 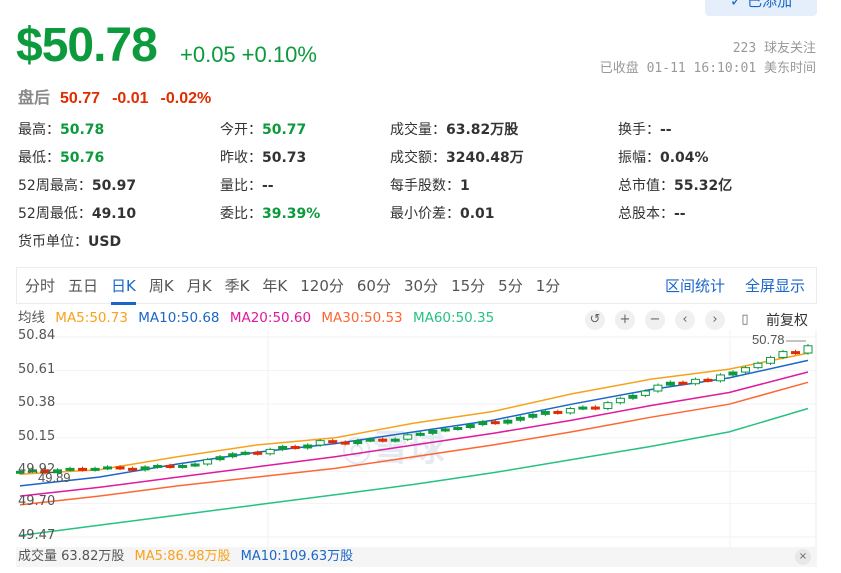 What do you see at coordinates (639, 130) in the screenshot?
I see `stat-label: 换手：` at bounding box center [639, 130].